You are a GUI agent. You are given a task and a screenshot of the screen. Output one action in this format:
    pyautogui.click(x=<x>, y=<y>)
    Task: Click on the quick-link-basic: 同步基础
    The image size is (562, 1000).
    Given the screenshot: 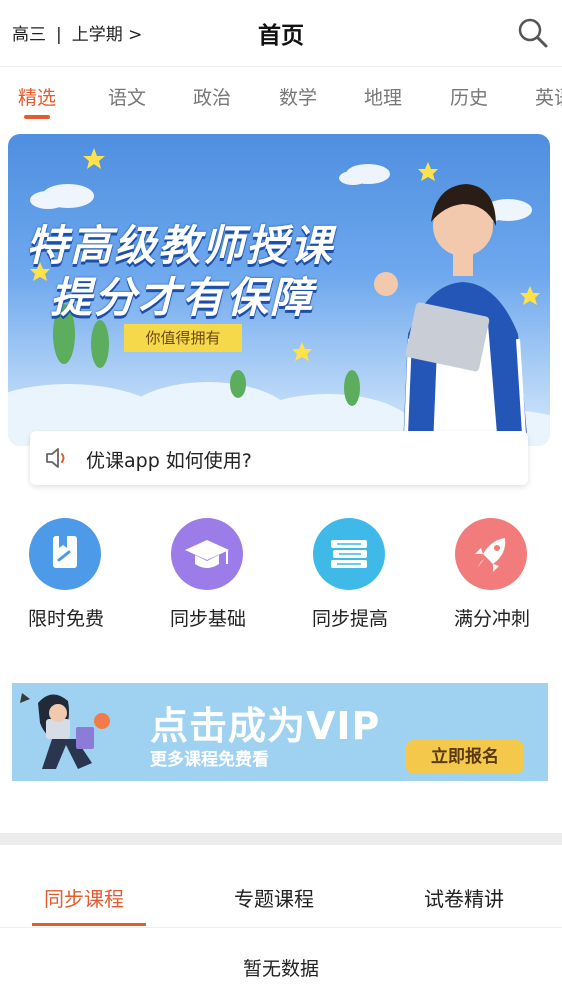 What is the action you would take?
    pyautogui.click(x=205, y=578)
    